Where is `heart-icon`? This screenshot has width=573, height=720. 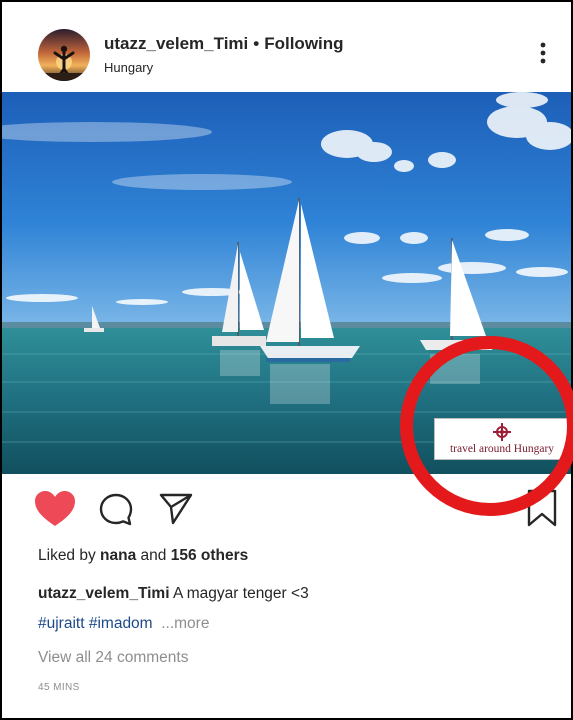
heart-icon is located at coordinates (55, 509).